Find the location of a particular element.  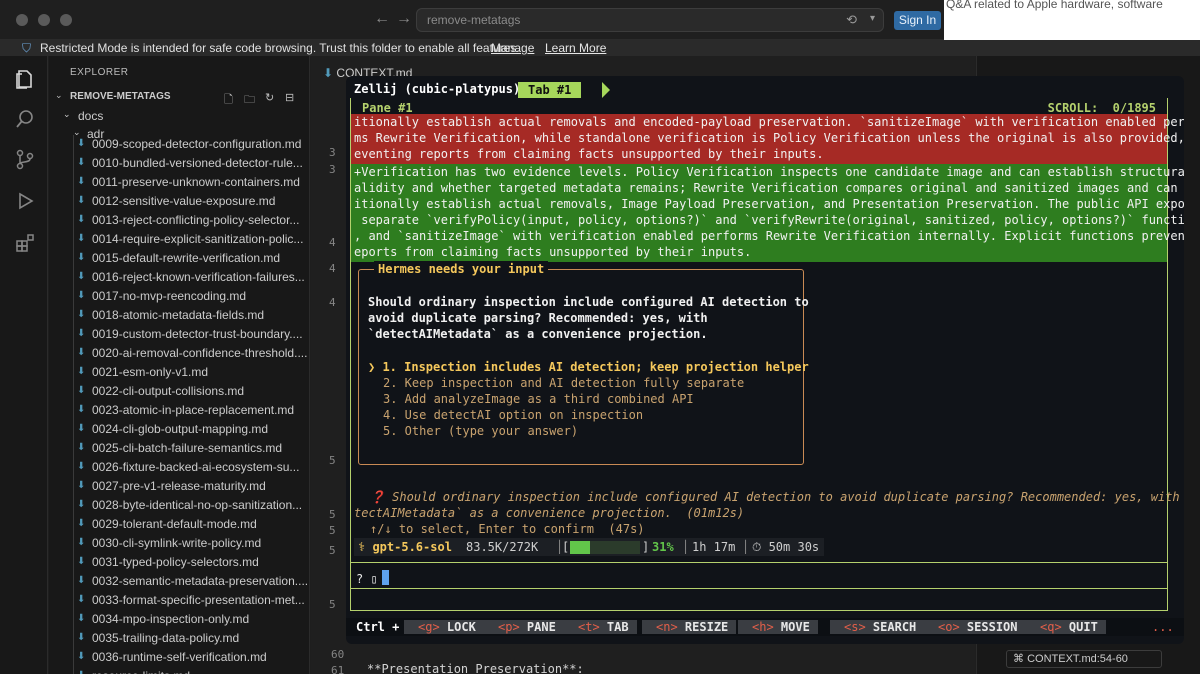

file-item: ⬇ resource-limits.md is located at coordinates (179, 670).